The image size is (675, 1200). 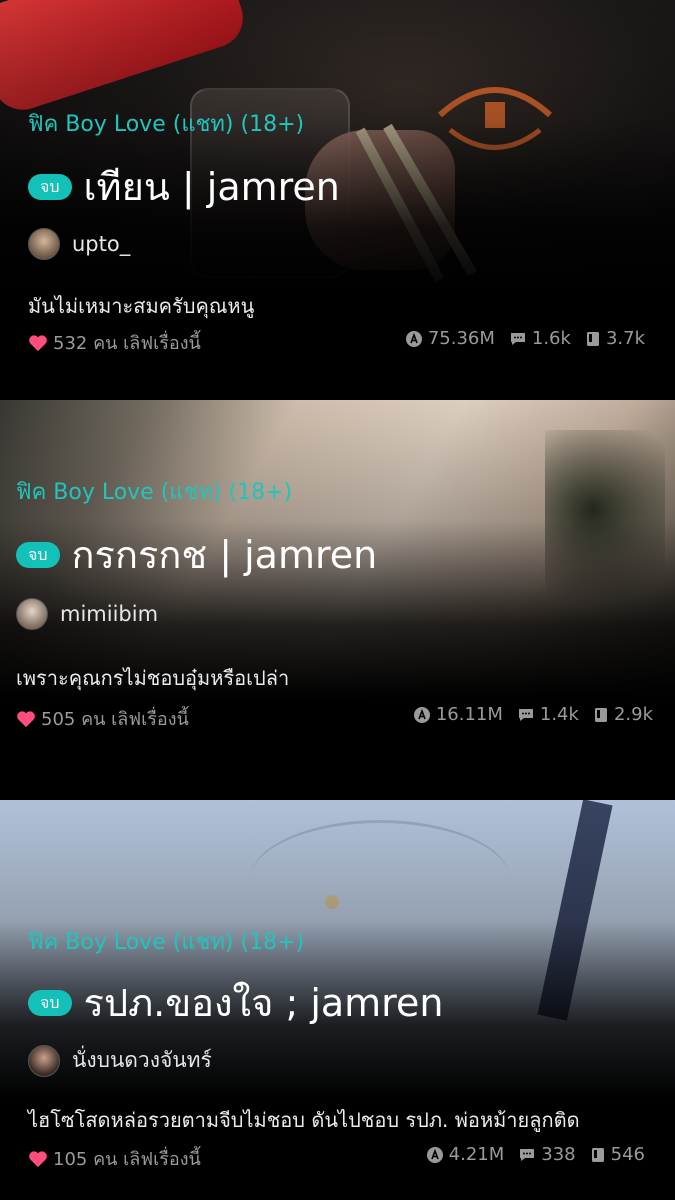 I want to click on story-author: upto_, so click(x=79, y=244).